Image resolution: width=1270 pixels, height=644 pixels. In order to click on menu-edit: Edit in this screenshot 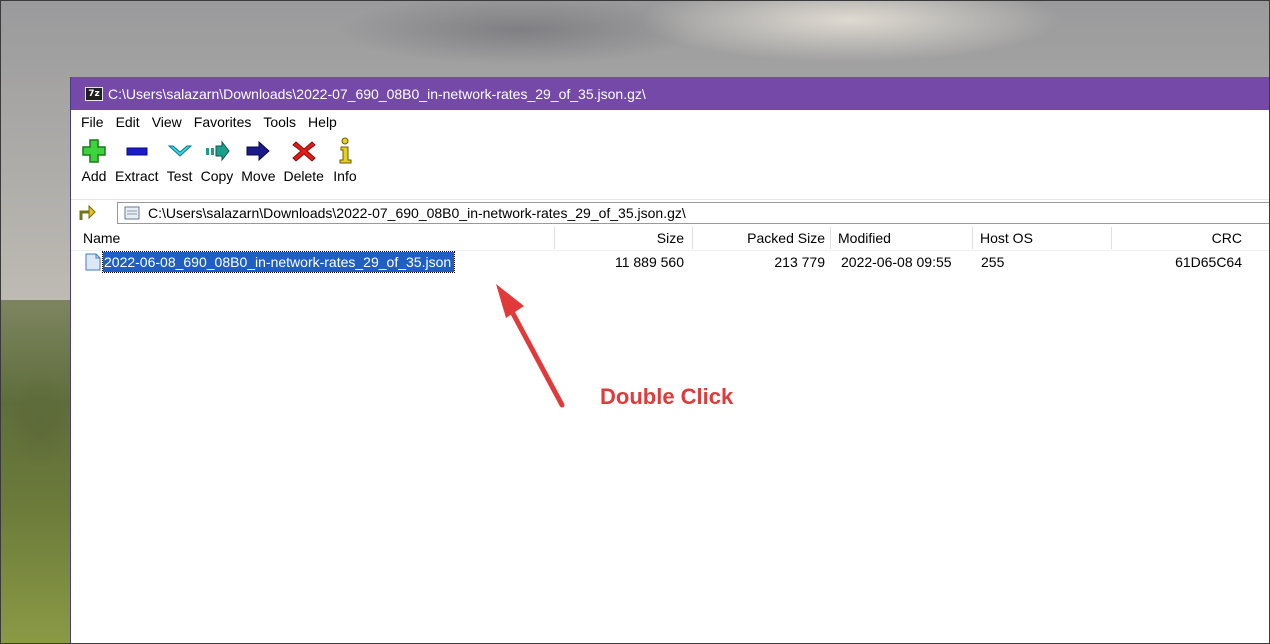, I will do `click(128, 122)`.